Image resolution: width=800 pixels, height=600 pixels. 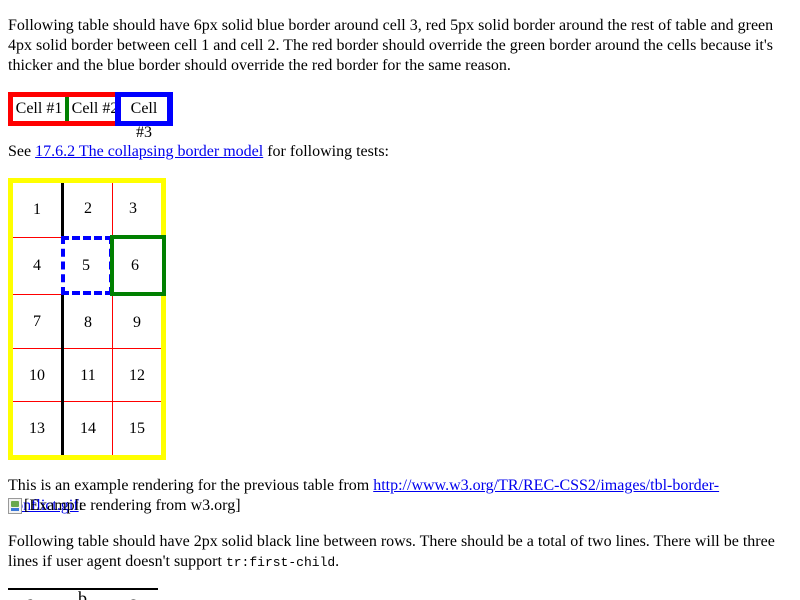 I want to click on grid-cell-3: 3, so click(x=133, y=208).